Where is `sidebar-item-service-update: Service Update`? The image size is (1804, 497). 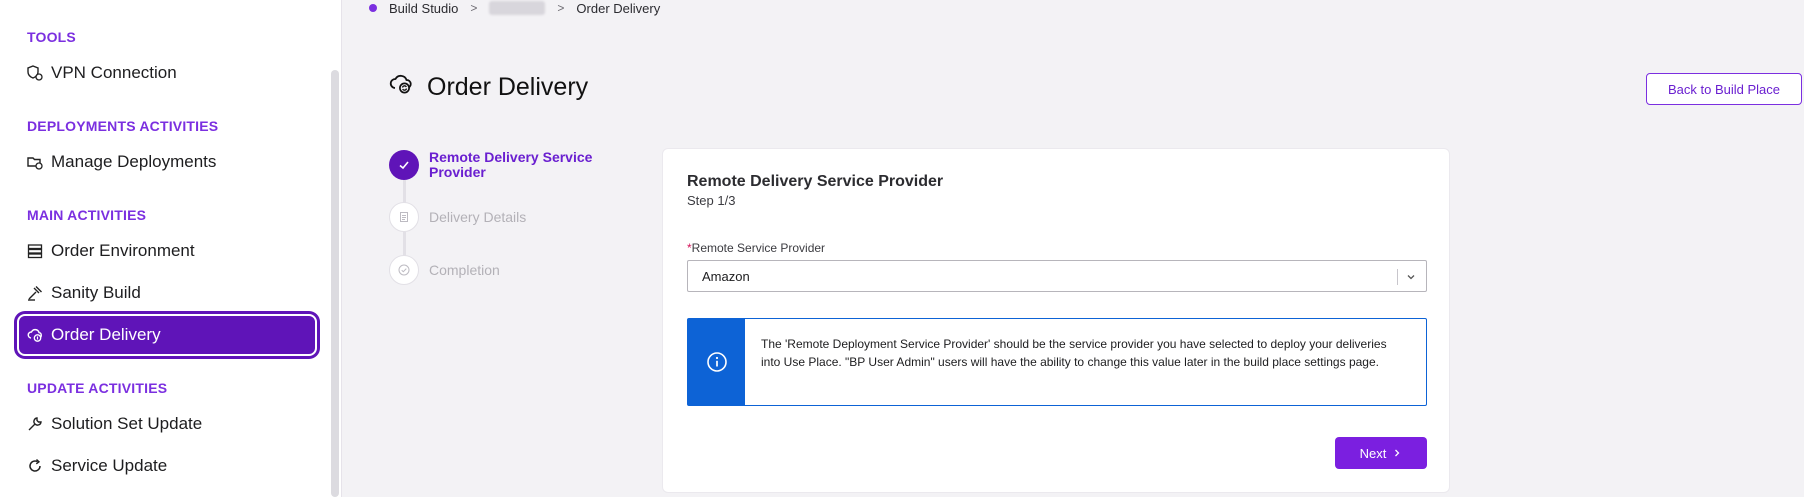
sidebar-item-service-update: Service Update is located at coordinates (97, 466).